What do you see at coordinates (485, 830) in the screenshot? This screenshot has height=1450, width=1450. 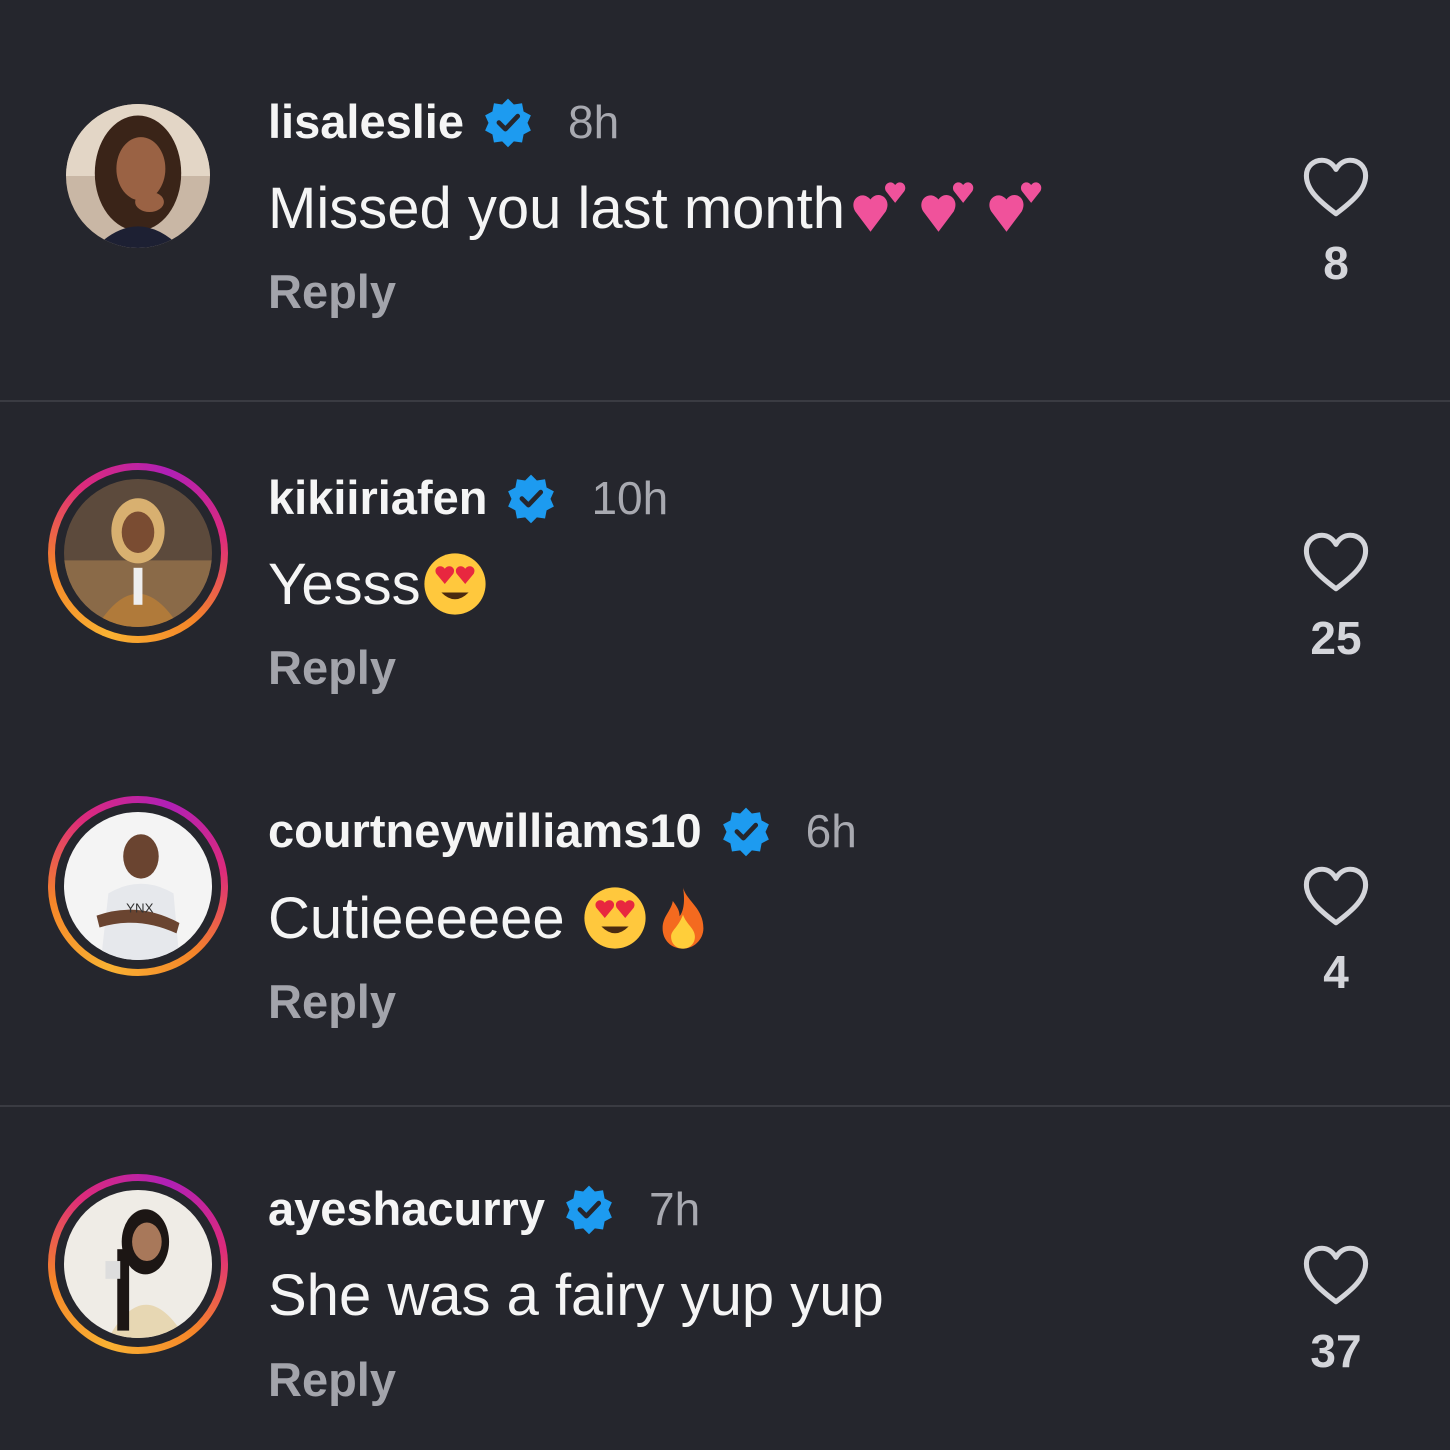 I see `username: courtneywilliams10` at bounding box center [485, 830].